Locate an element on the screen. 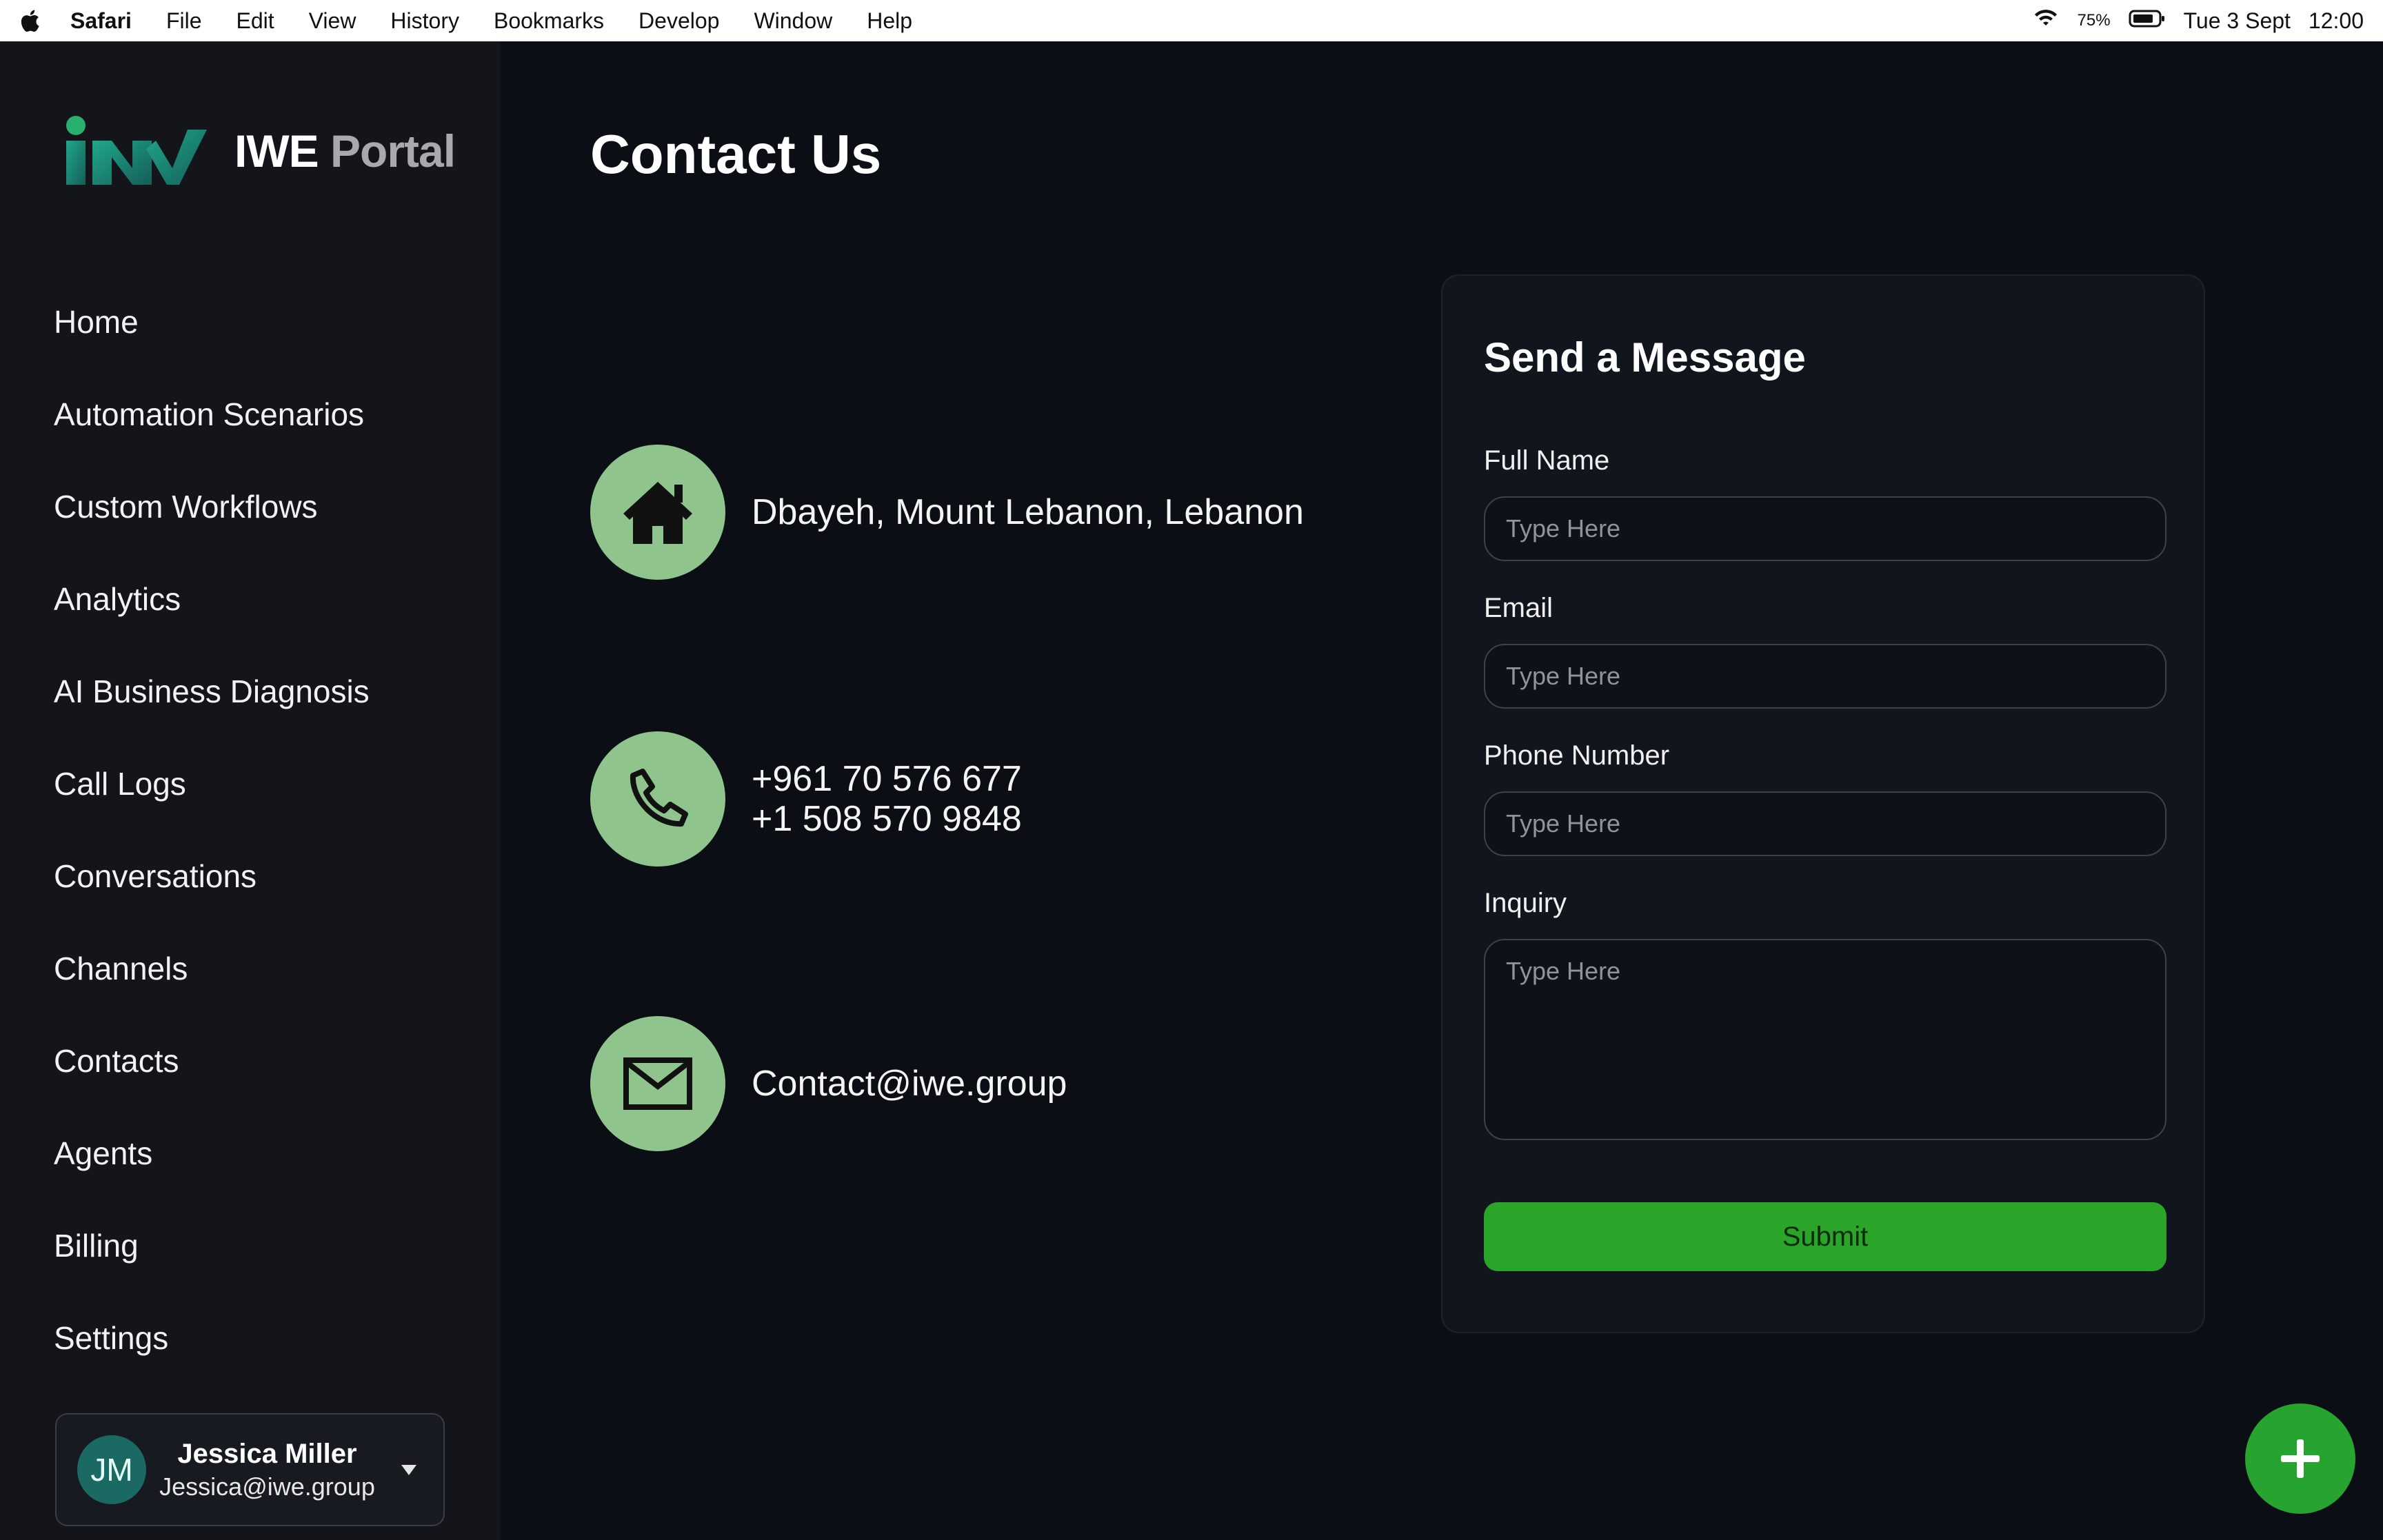 This screenshot has height=1540, width=2383. sidebar-item-ai-business-diagnosis: AI Business Diagnosis is located at coordinates (260, 692).